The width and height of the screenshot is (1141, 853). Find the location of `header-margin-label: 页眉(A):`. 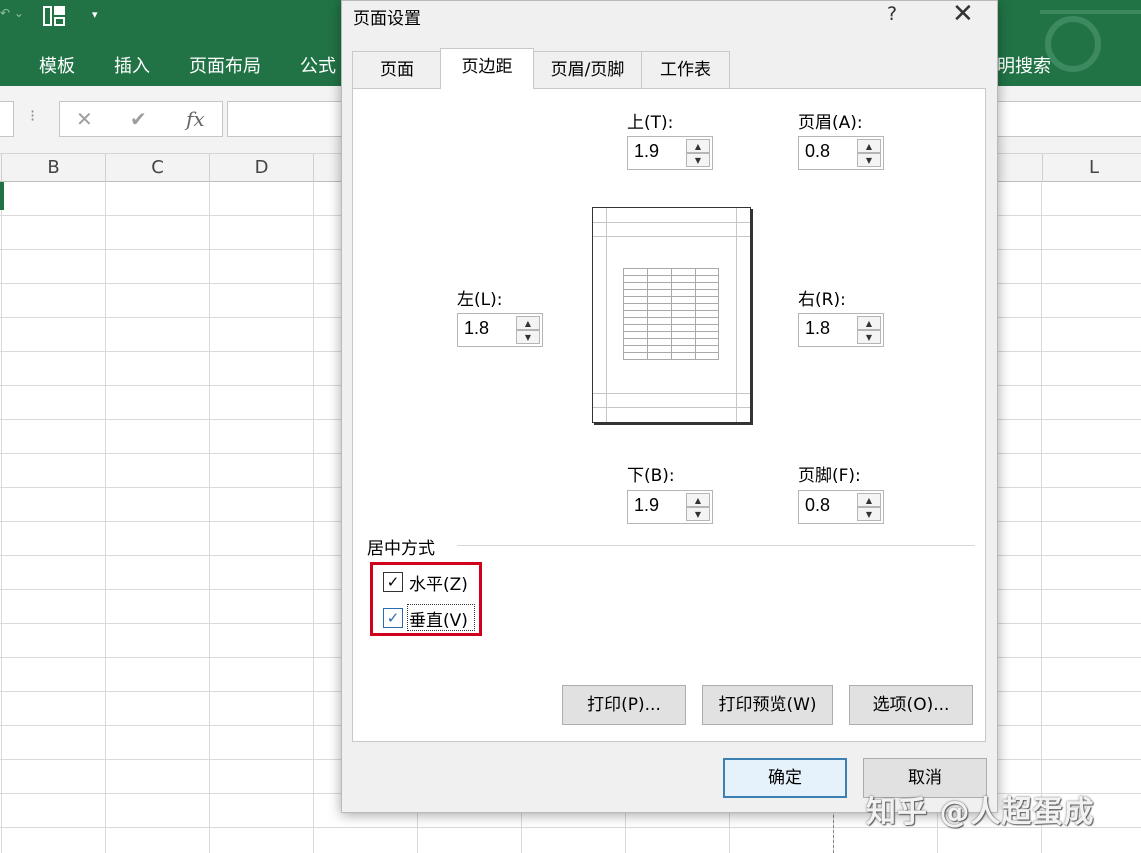

header-margin-label: 页眉(A): is located at coordinates (830, 123).